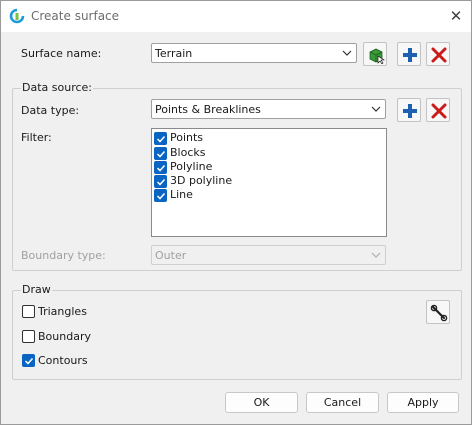  I want to click on data-type-value: Points & Breaklines, so click(208, 109).